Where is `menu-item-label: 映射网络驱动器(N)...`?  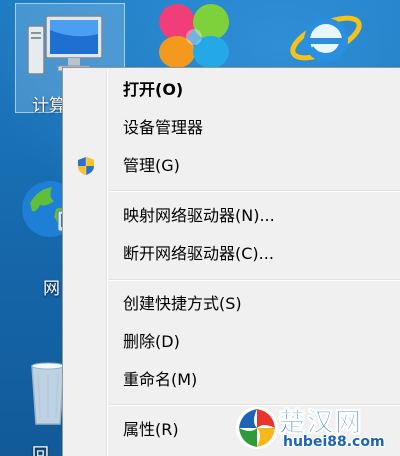
menu-item-label: 映射网络驱动器(N)... is located at coordinates (199, 215).